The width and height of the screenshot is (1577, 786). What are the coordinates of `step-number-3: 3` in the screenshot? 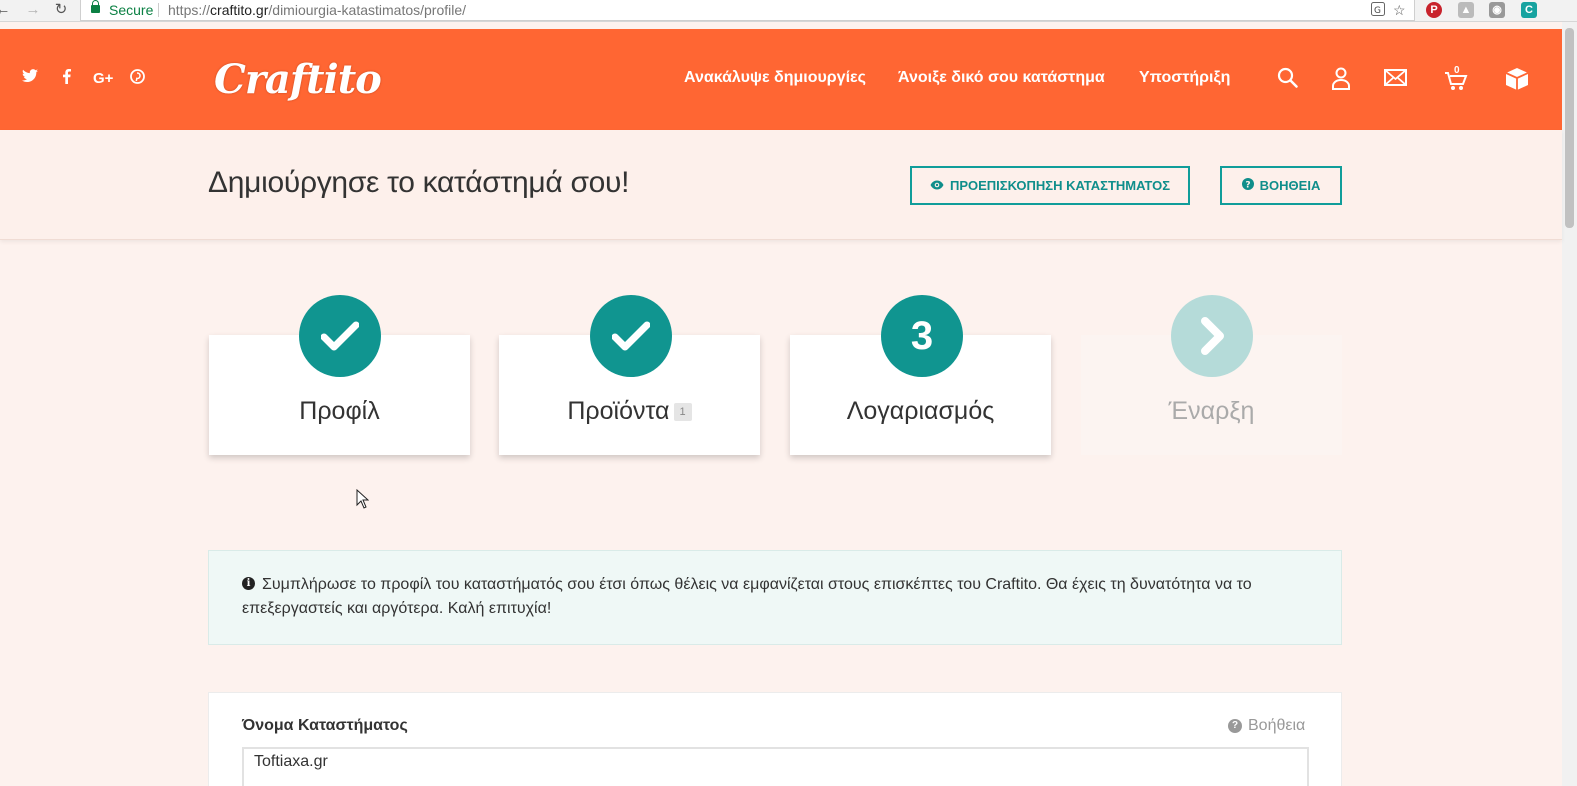 It's located at (922, 336).